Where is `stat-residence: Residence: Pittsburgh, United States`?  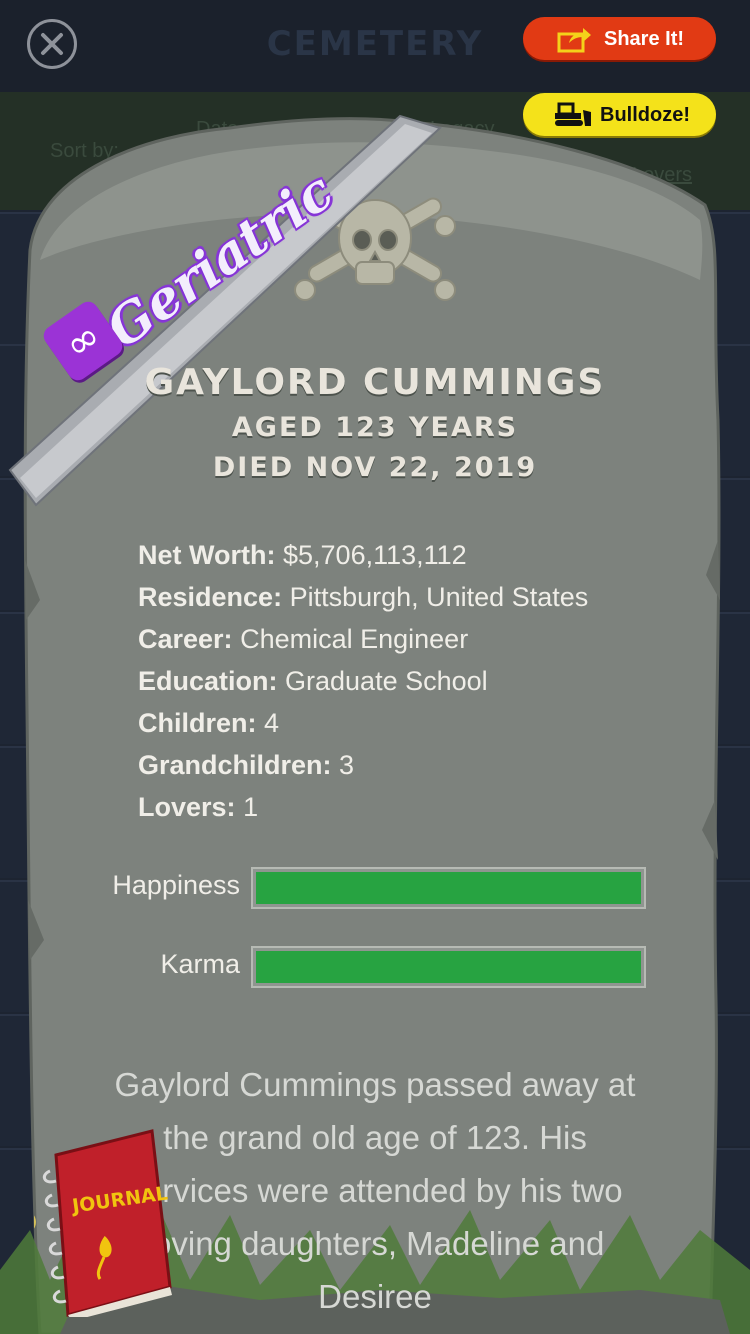 stat-residence: Residence: Pittsburgh, United States is located at coordinates (363, 597).